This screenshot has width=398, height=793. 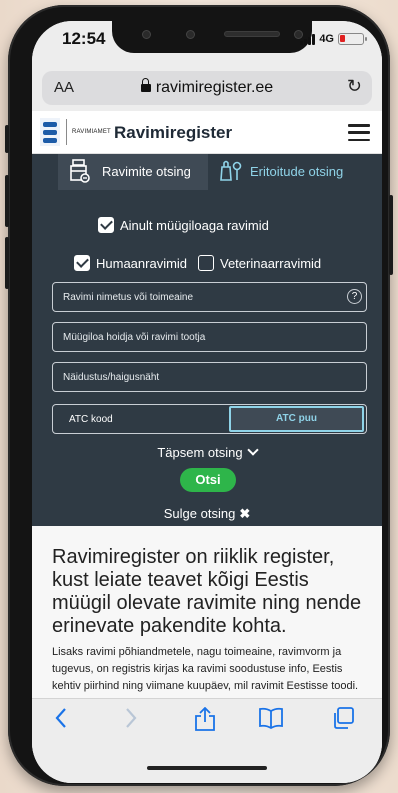 What do you see at coordinates (207, 740) in the screenshot?
I see `browser-toolbar` at bounding box center [207, 740].